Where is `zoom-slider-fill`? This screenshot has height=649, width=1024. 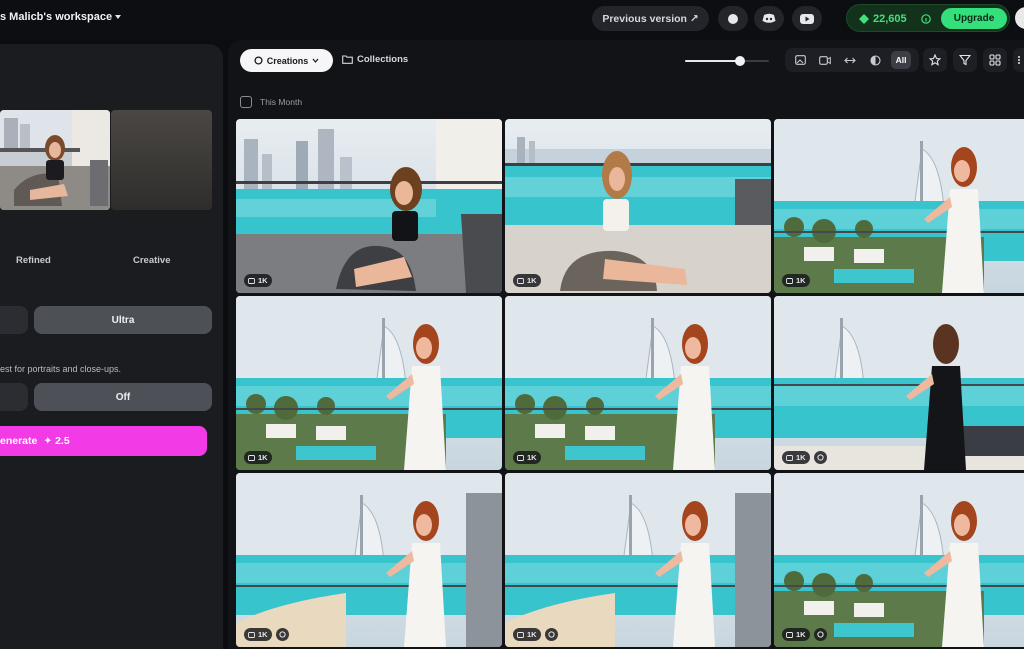
zoom-slider-fill is located at coordinates (712, 61).